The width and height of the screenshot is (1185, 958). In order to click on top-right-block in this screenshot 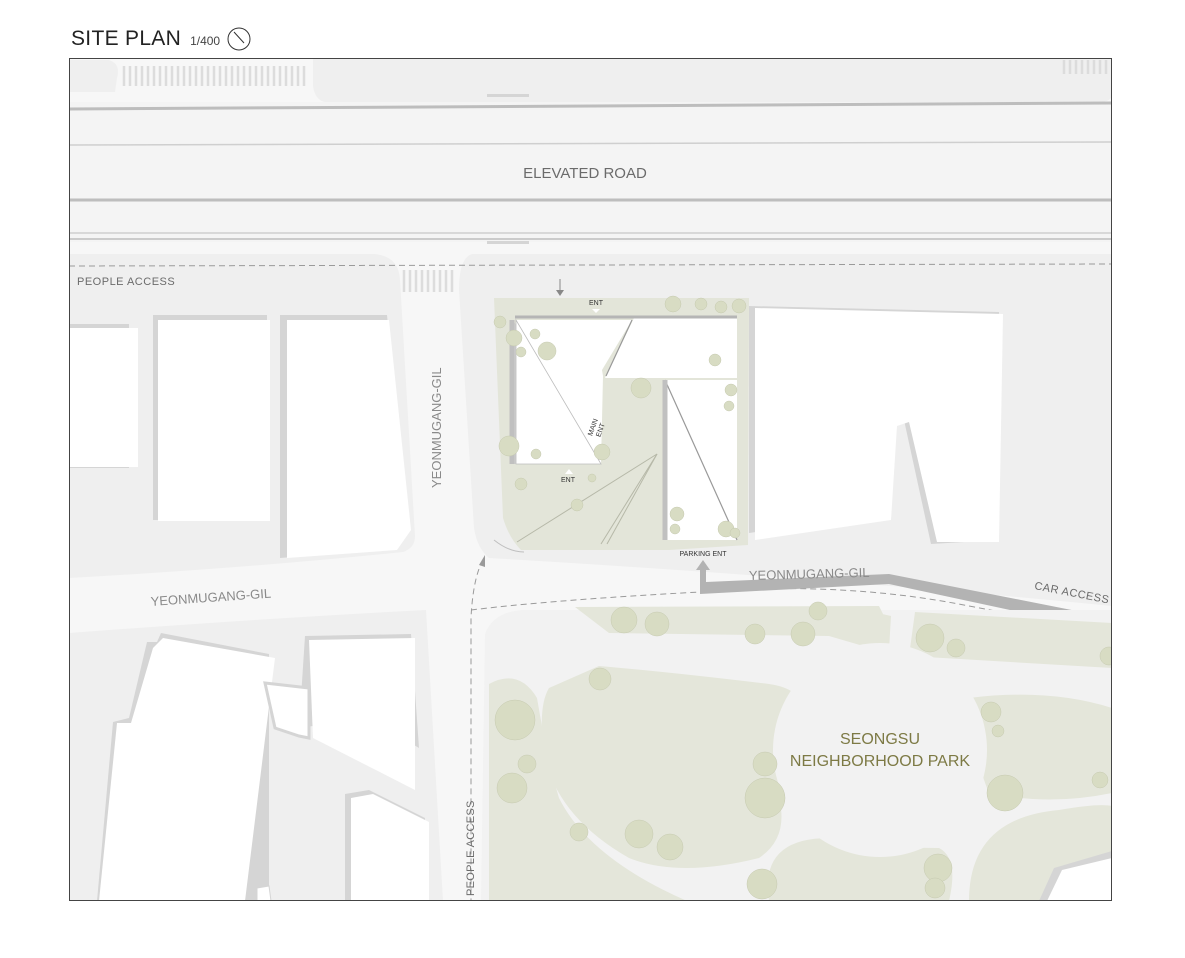, I will do `click(712, 80)`.